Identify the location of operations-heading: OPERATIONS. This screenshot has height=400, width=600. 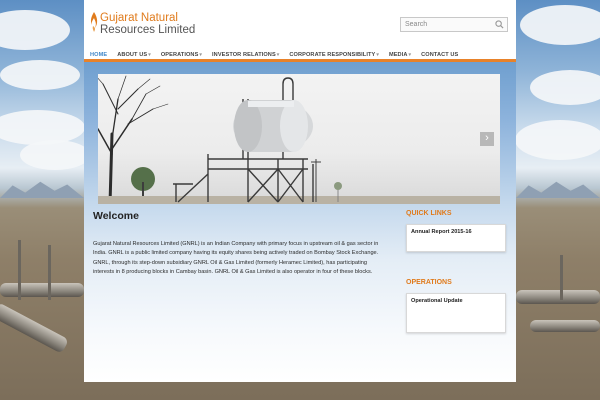
(429, 282).